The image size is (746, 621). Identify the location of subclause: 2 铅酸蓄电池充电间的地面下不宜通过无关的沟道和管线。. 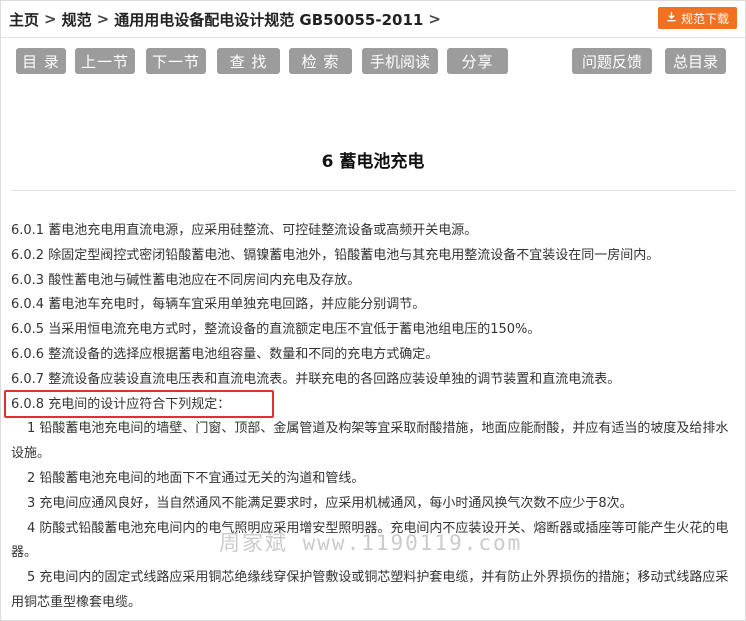
(196, 478).